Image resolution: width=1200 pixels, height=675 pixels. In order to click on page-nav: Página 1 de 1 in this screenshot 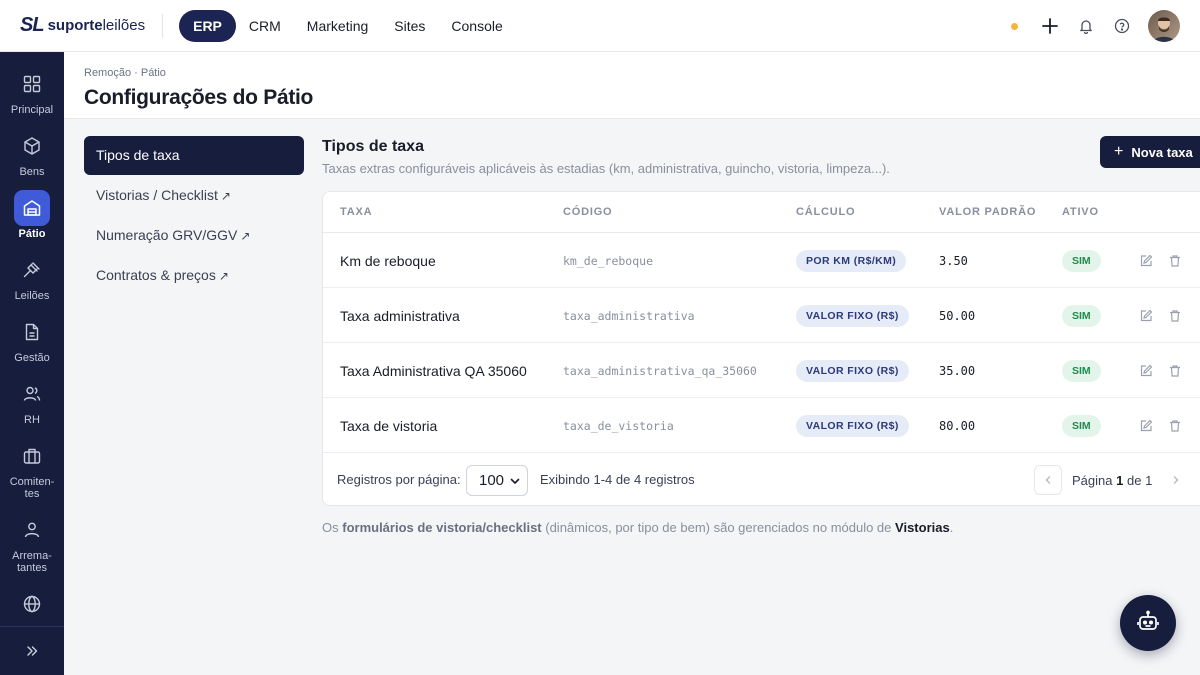, I will do `click(1112, 480)`.